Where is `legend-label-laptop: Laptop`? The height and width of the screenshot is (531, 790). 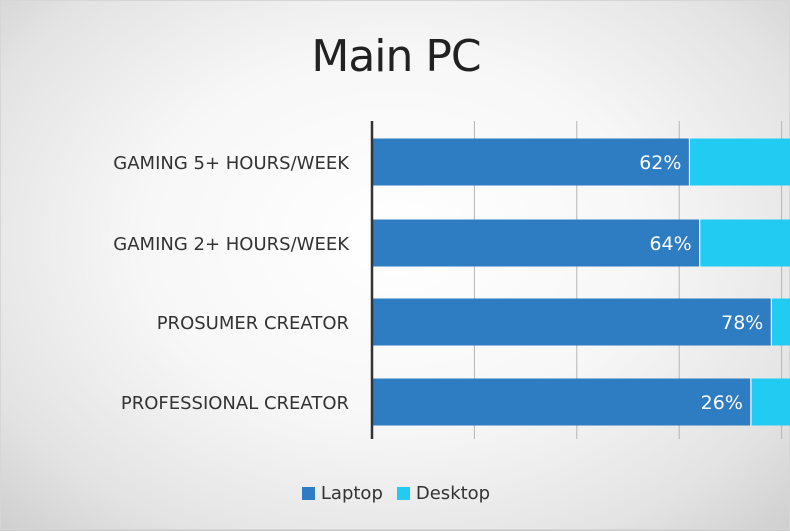
legend-label-laptop: Laptop is located at coordinates (351, 493).